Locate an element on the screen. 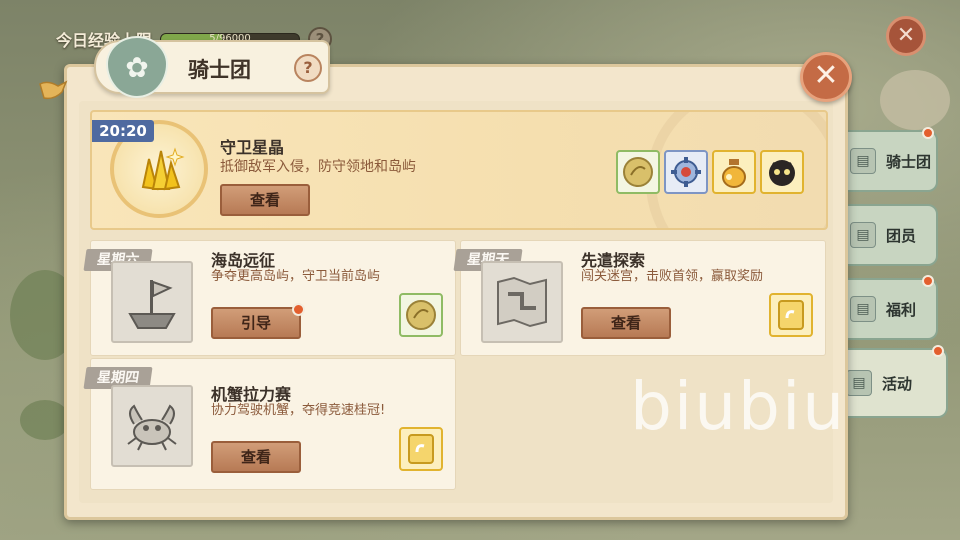 The image size is (960, 540). event-description: 闯关迷宫，击败首领，赢取奖励 is located at coordinates (672, 276).